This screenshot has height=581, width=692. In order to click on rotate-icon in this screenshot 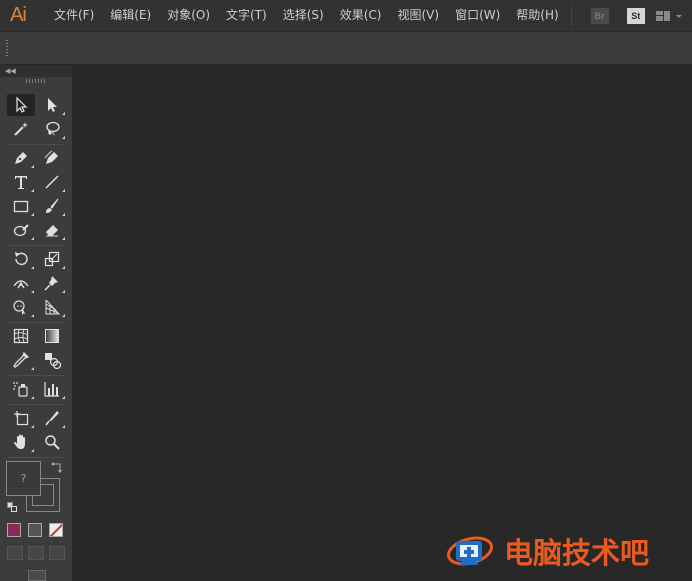, I will do `click(21, 259)`.